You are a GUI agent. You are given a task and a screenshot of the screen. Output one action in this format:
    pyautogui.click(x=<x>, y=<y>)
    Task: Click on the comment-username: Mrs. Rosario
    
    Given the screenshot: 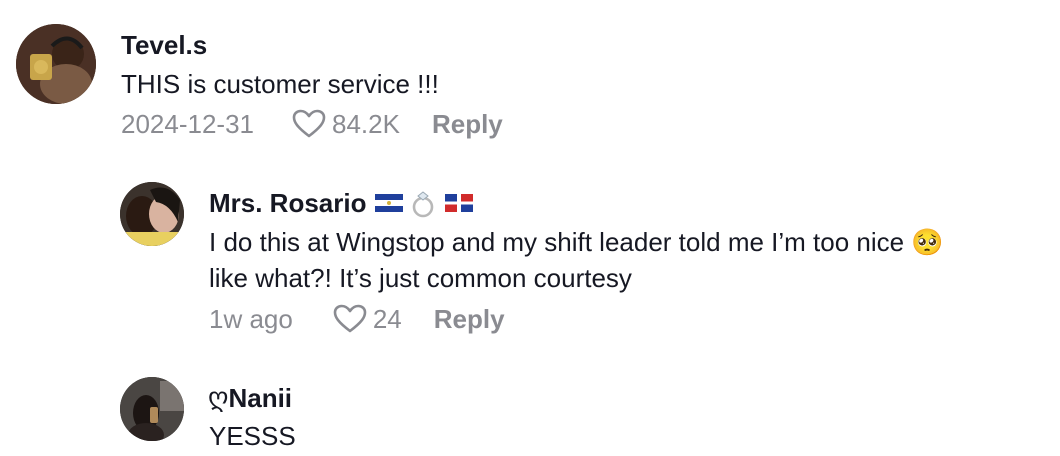 What is the action you would take?
    pyautogui.click(x=341, y=203)
    